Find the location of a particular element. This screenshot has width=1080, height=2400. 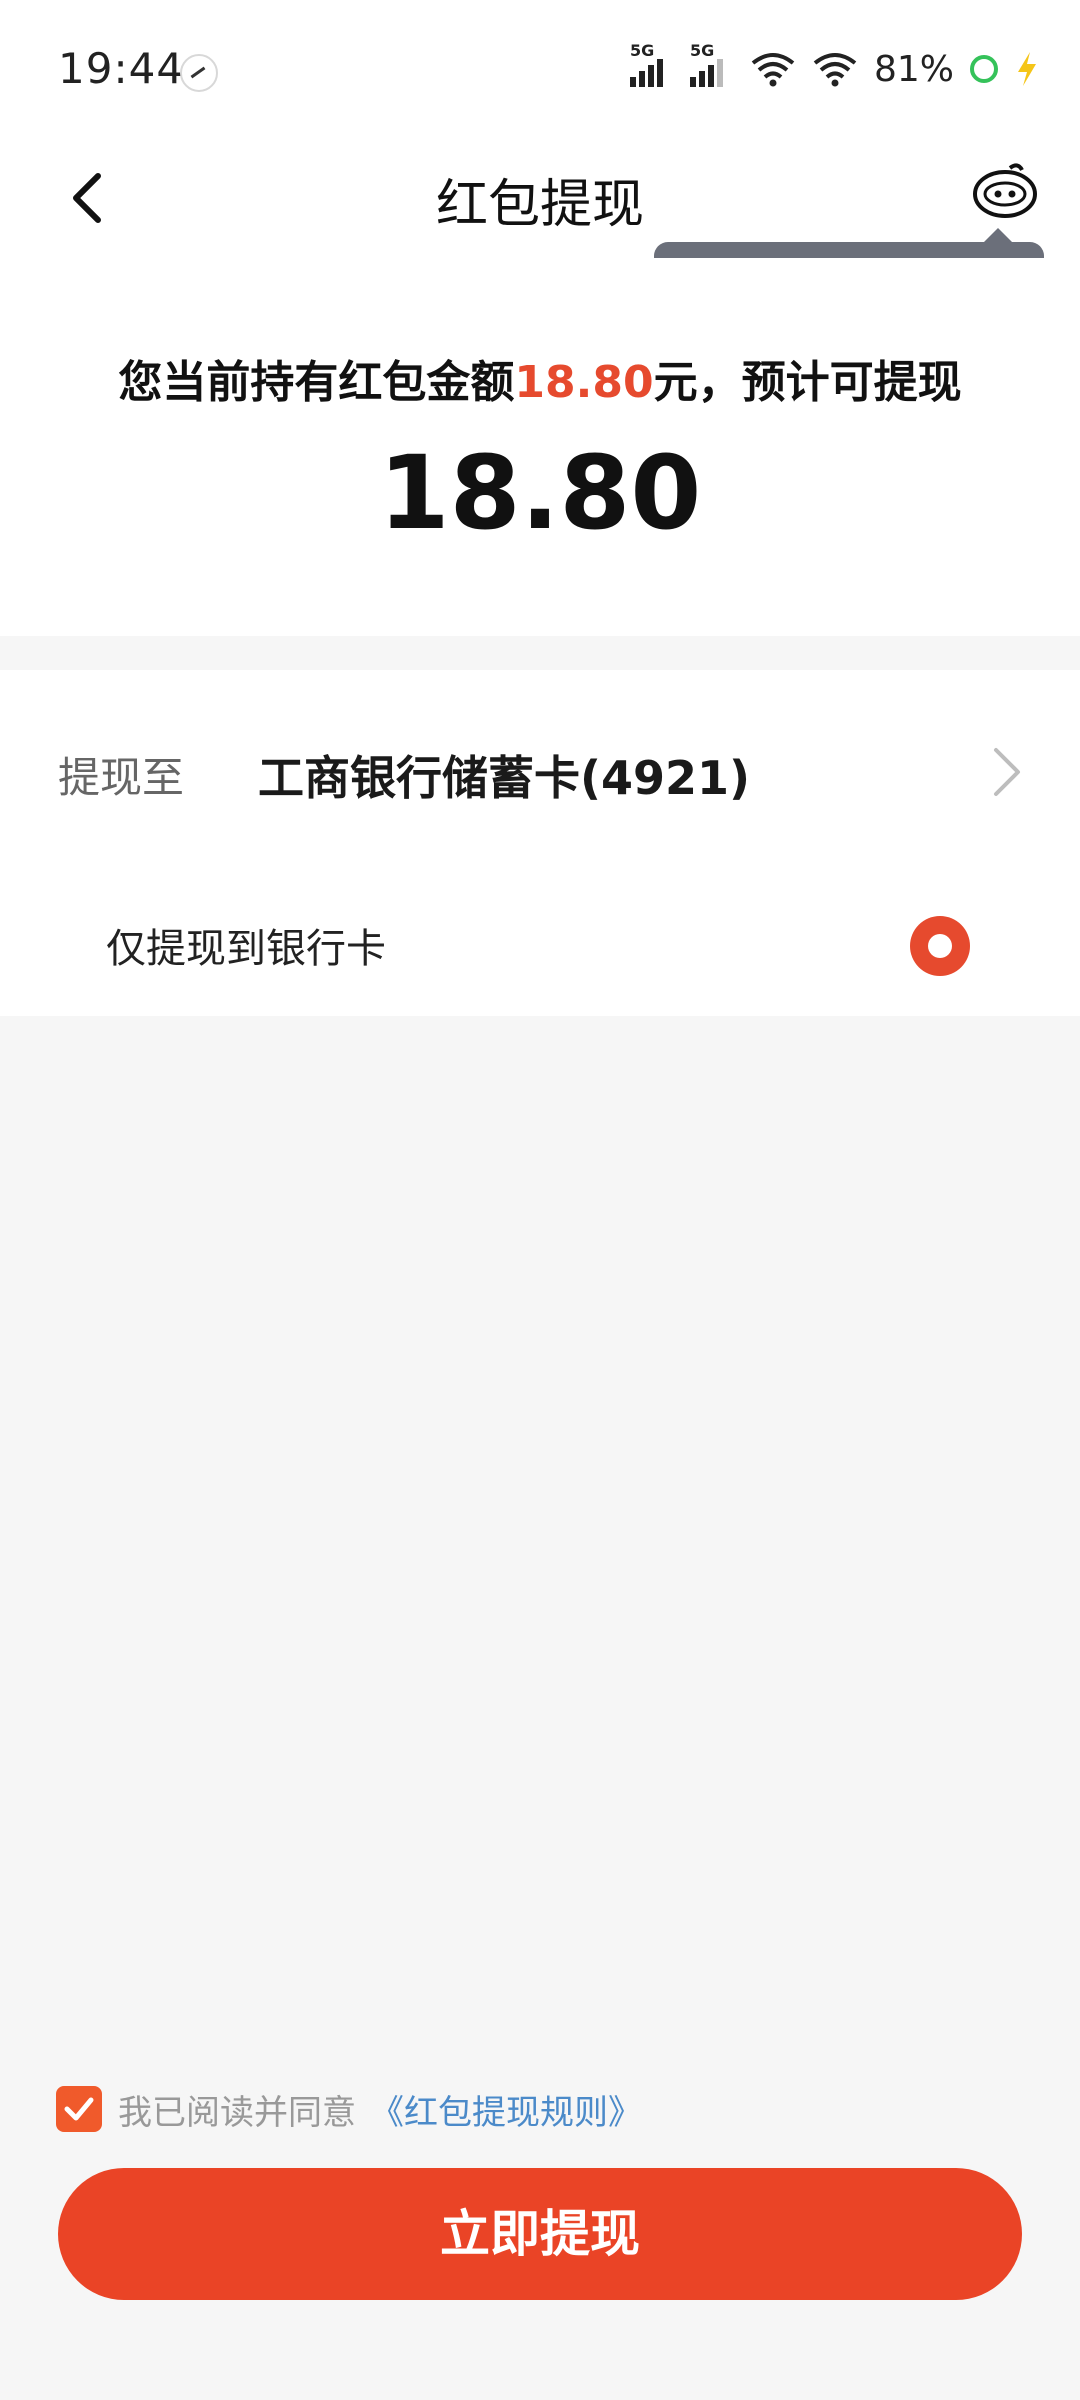

page-title: 红包提现 is located at coordinates (539, 205).